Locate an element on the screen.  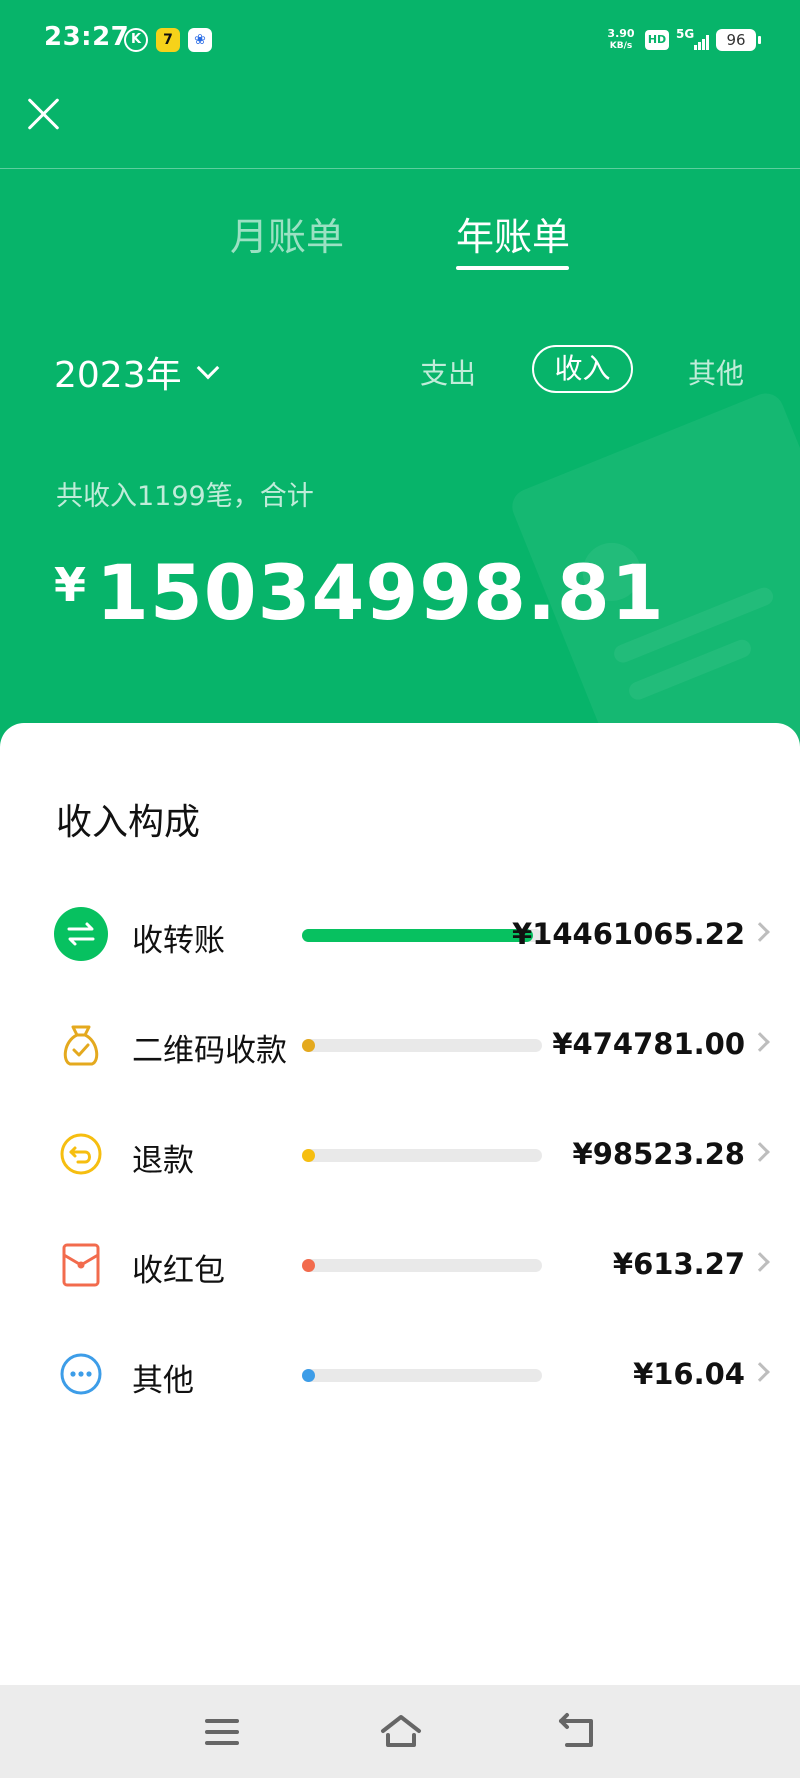
year-label: 2023年 is located at coordinates (118, 375).